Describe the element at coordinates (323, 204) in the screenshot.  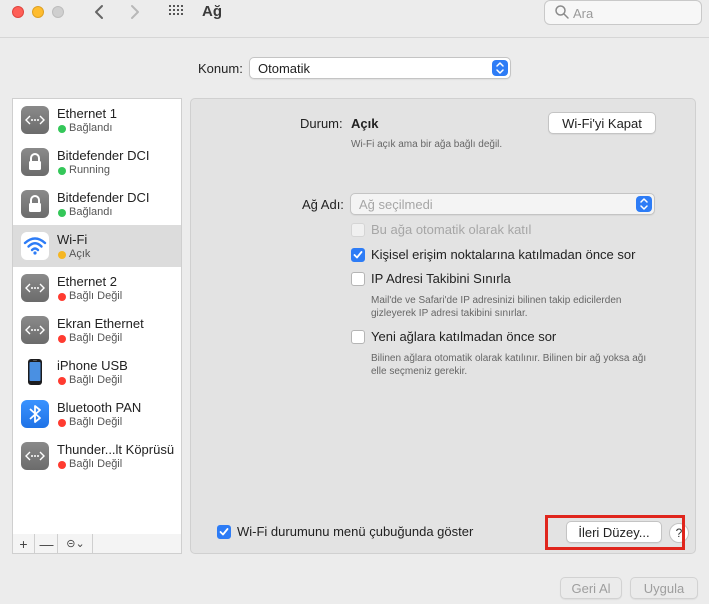
I see `network-name-label: Ağ Adı:` at that location.